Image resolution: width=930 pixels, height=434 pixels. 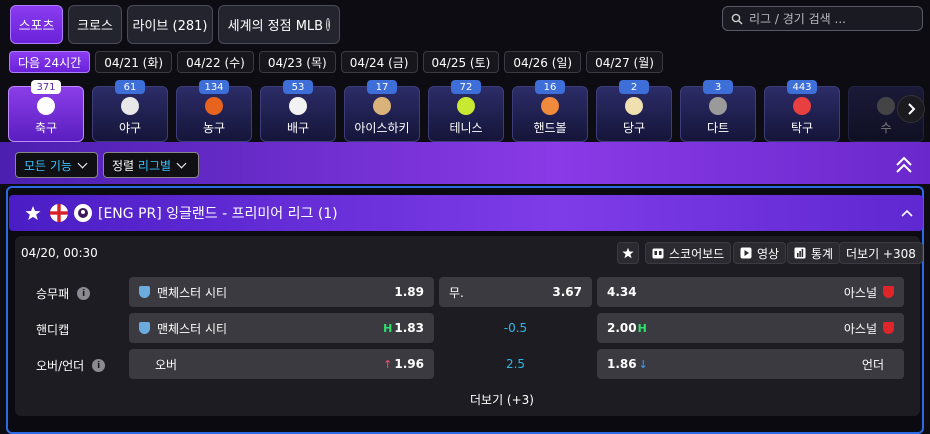 I want to click on sport-tile: 53 배구, so click(x=298, y=111).